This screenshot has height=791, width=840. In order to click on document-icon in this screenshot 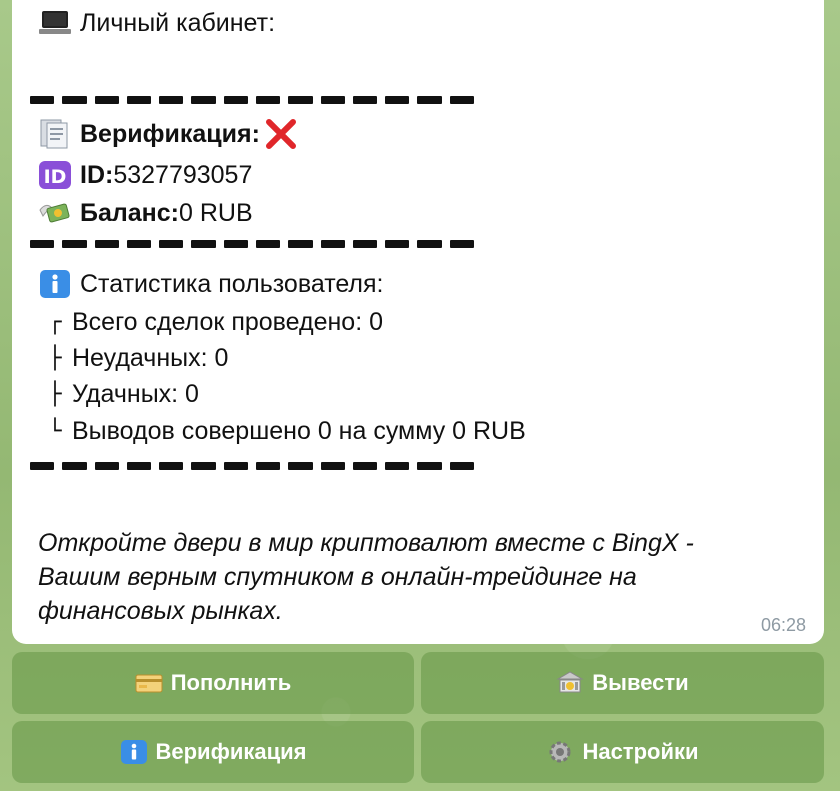, I will do `click(55, 134)`.